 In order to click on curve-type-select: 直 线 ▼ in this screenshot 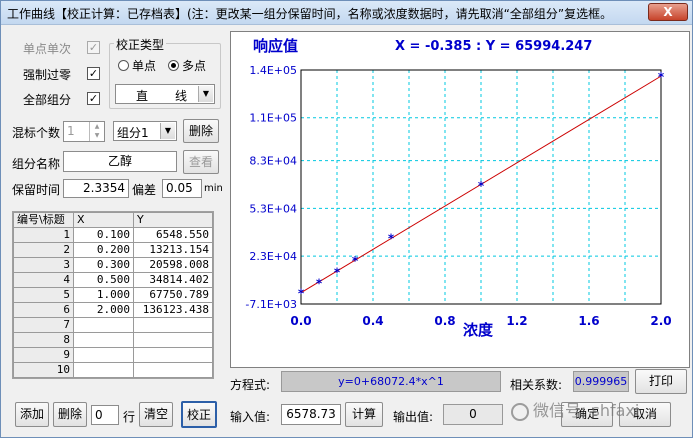, I will do `click(165, 94)`.